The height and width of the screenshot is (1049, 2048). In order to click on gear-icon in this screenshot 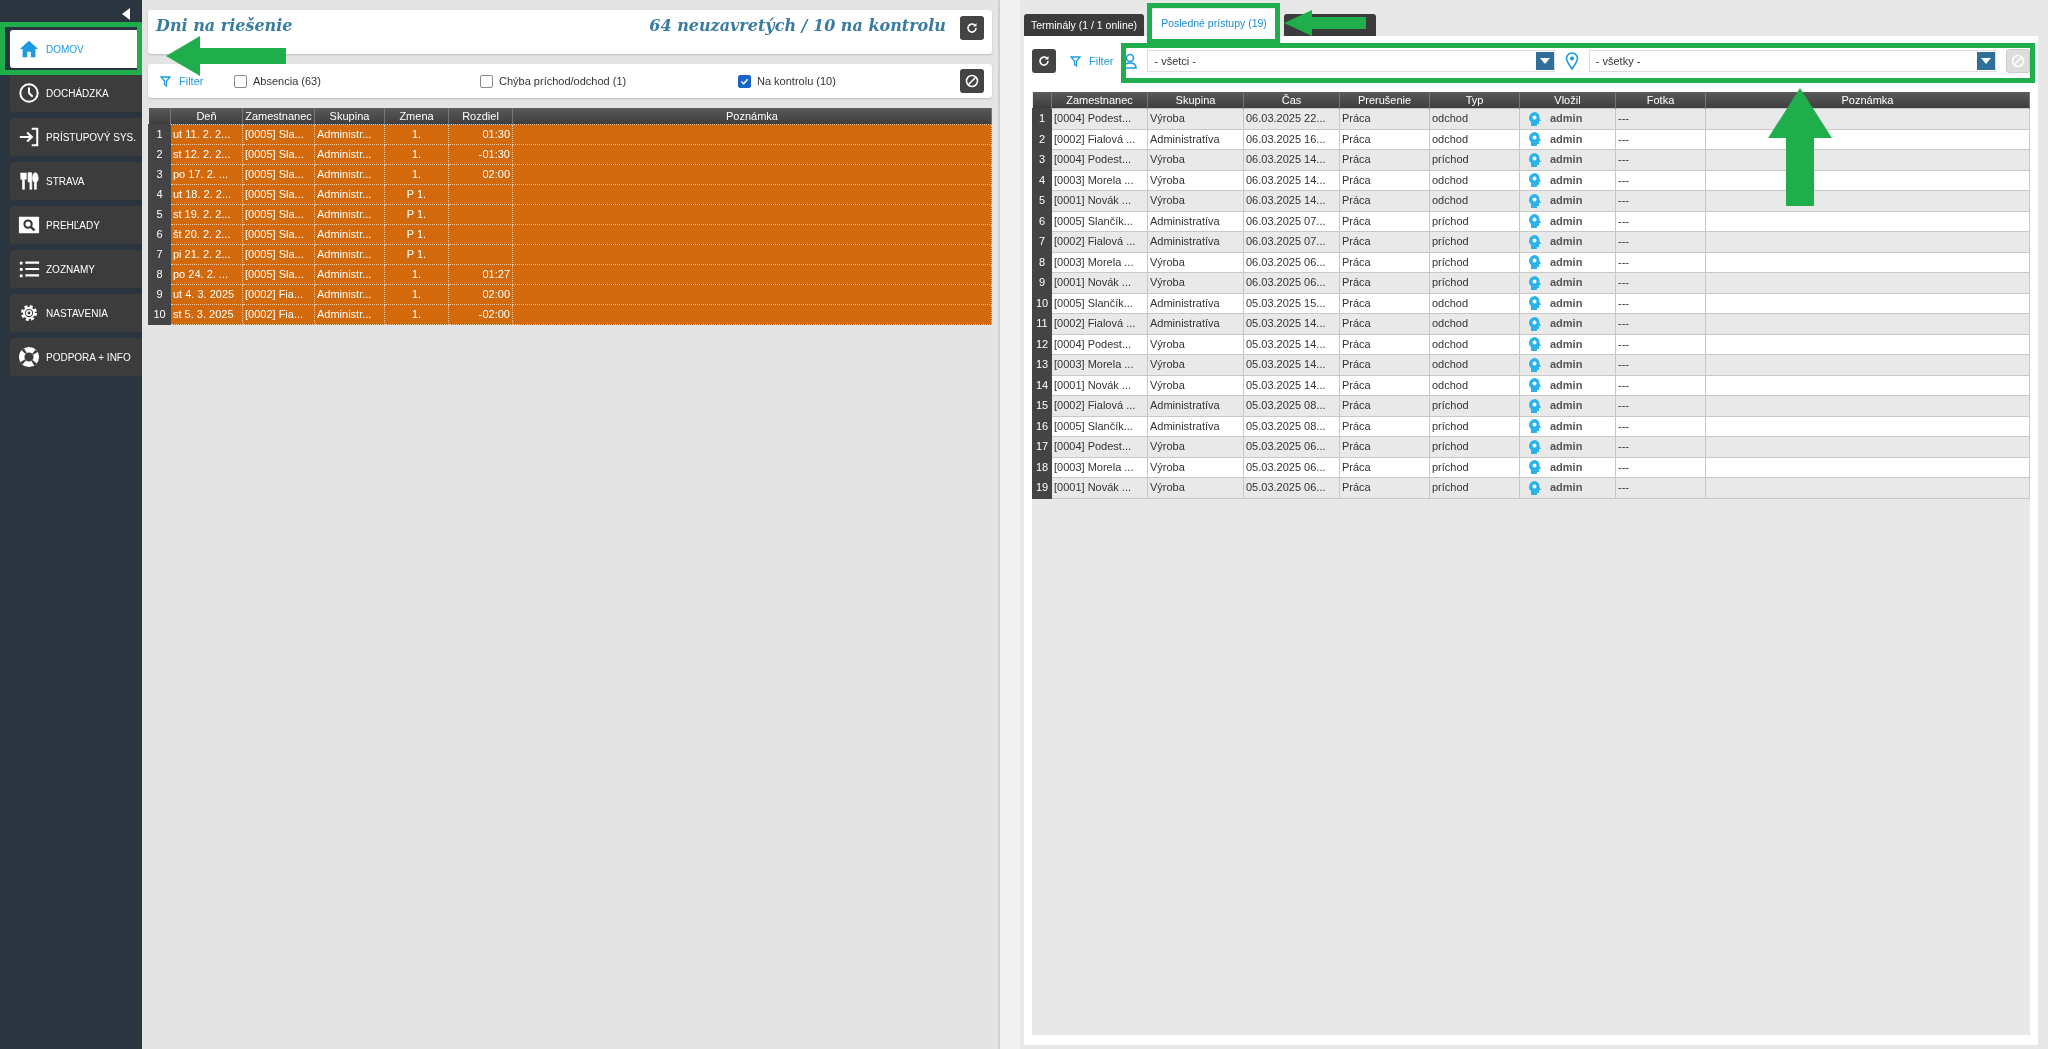, I will do `click(29, 313)`.